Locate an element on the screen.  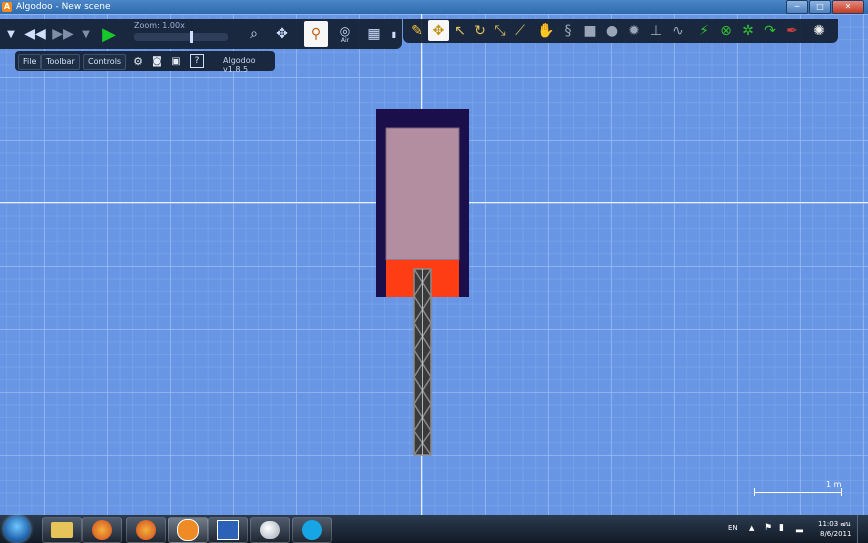
container-inner-liquid-upper is located at coordinates (422, 194).